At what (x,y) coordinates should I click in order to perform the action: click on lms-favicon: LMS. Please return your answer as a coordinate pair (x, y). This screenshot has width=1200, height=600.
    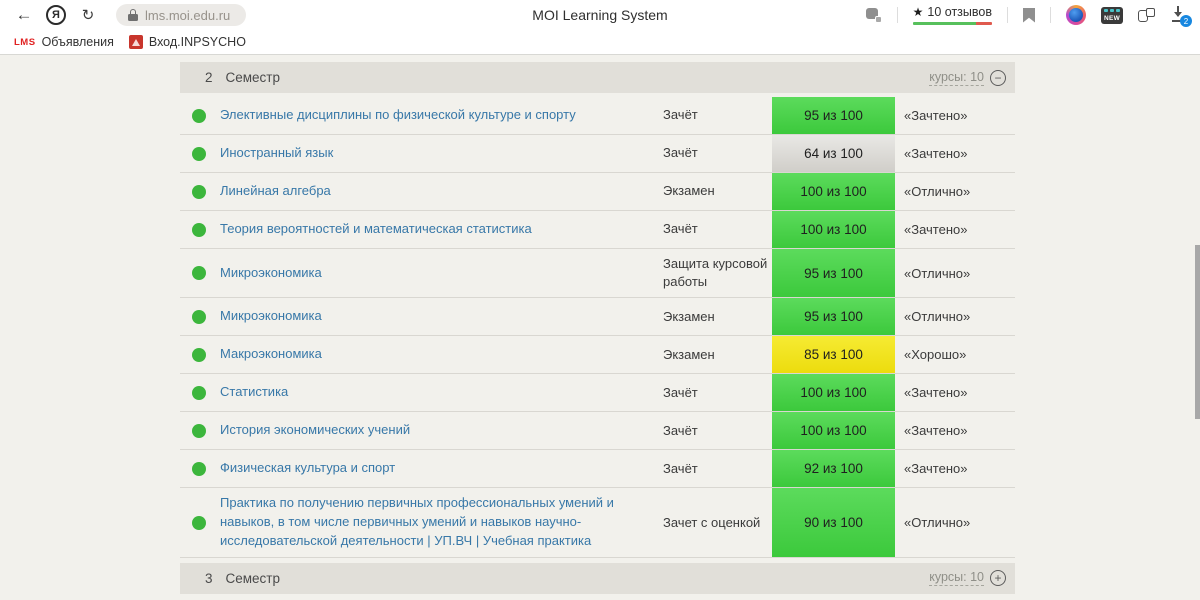
    Looking at the image, I should click on (25, 42).